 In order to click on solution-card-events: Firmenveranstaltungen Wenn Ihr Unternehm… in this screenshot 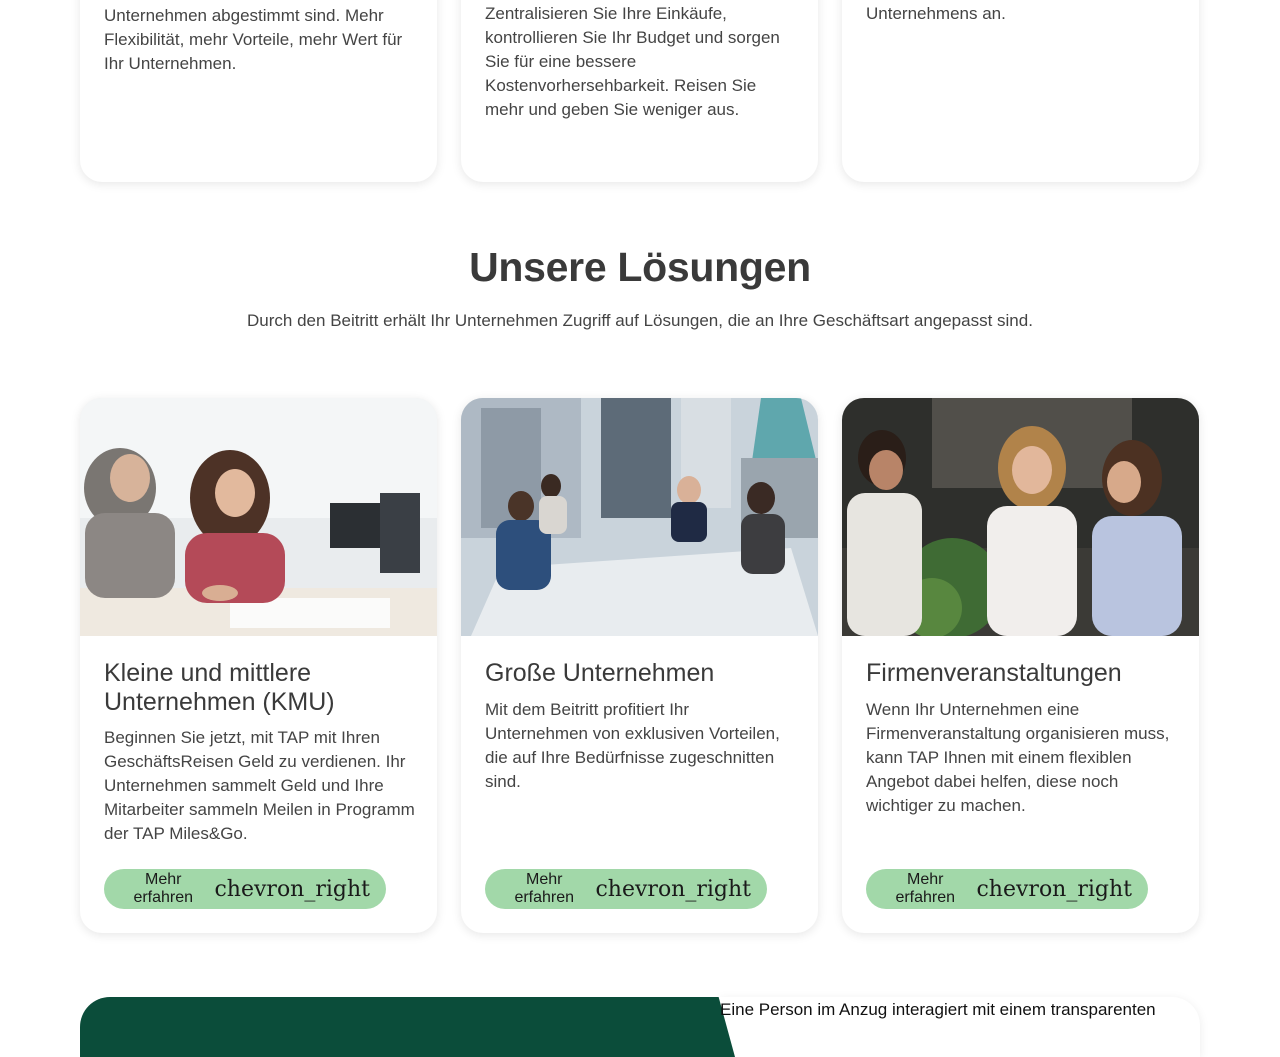, I will do `click(1020, 665)`.